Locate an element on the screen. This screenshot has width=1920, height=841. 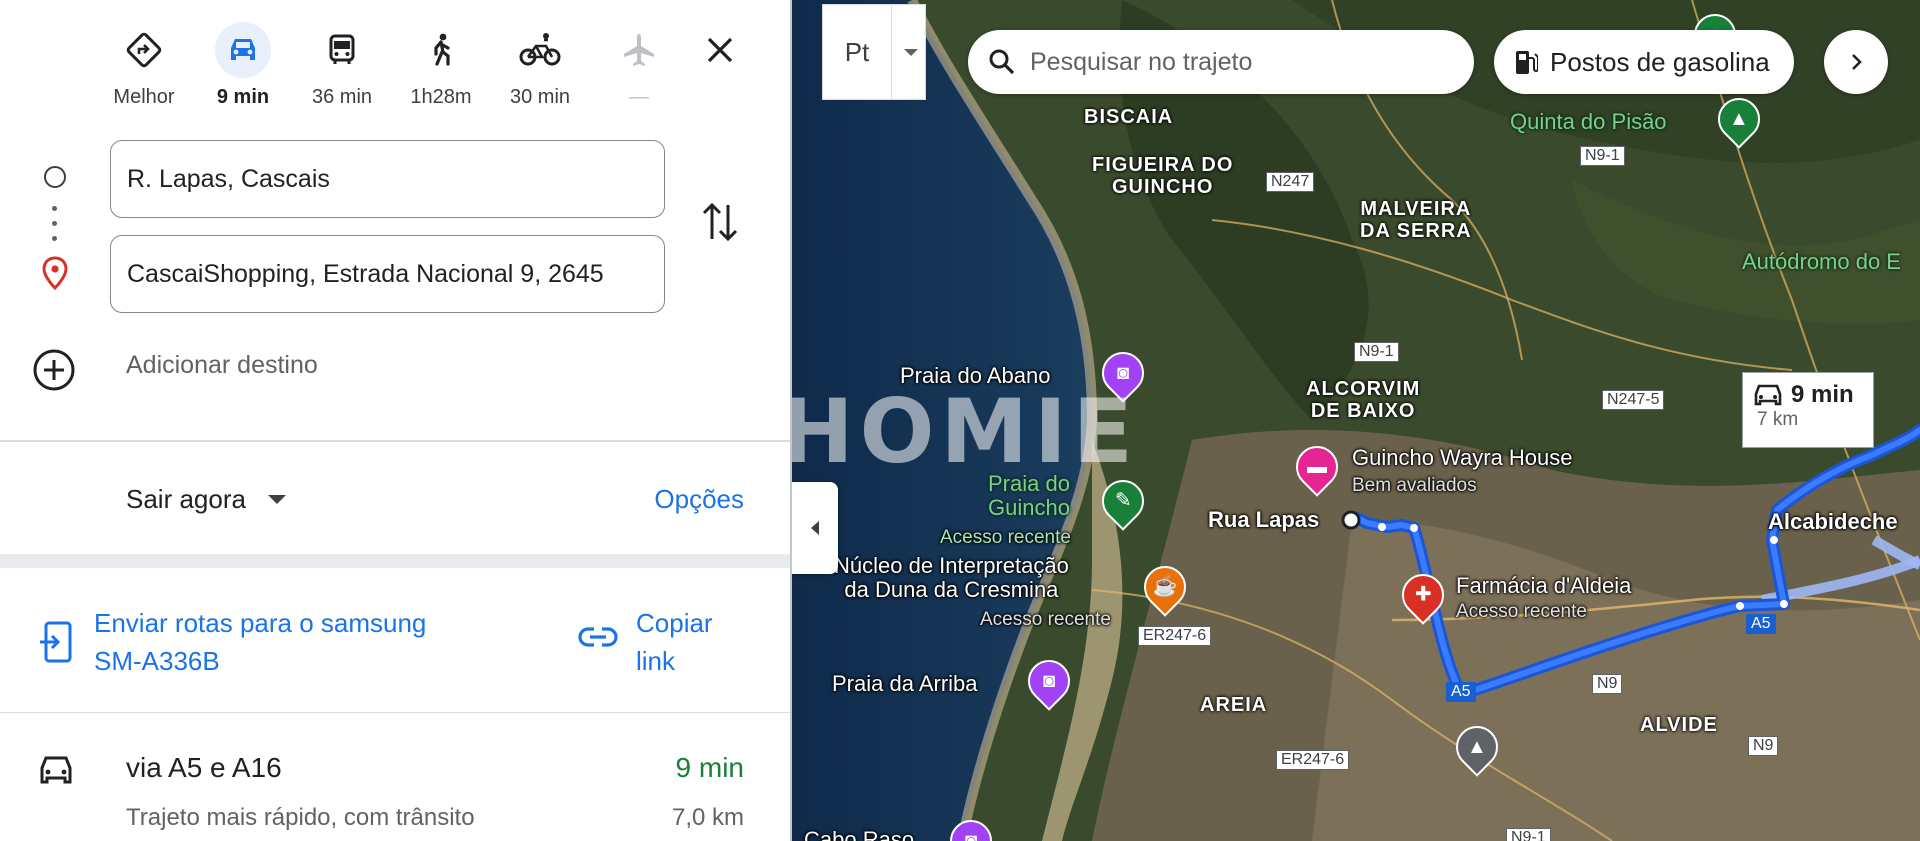
depart-time-label: Sair agora is located at coordinates (186, 499).